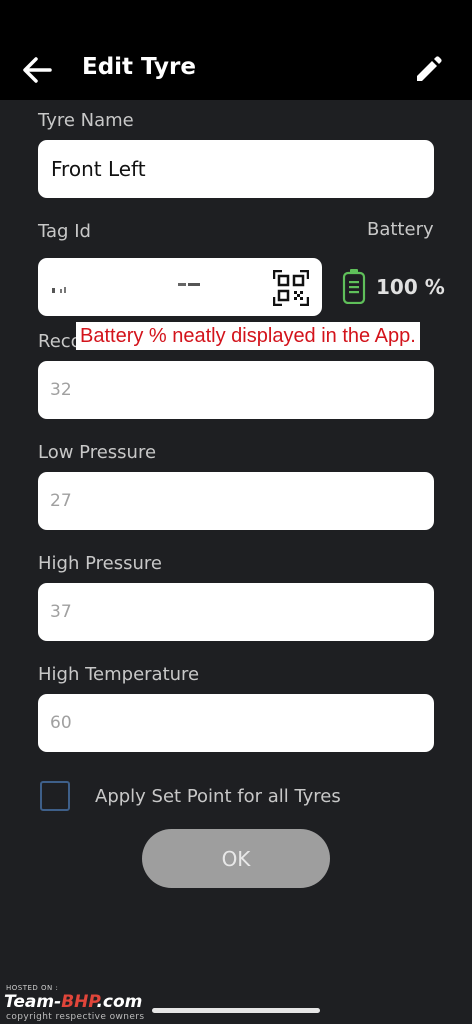 The height and width of the screenshot is (1024, 472). Describe the element at coordinates (119, 674) in the screenshot. I see `high-temperature-label: High Temperature` at that location.